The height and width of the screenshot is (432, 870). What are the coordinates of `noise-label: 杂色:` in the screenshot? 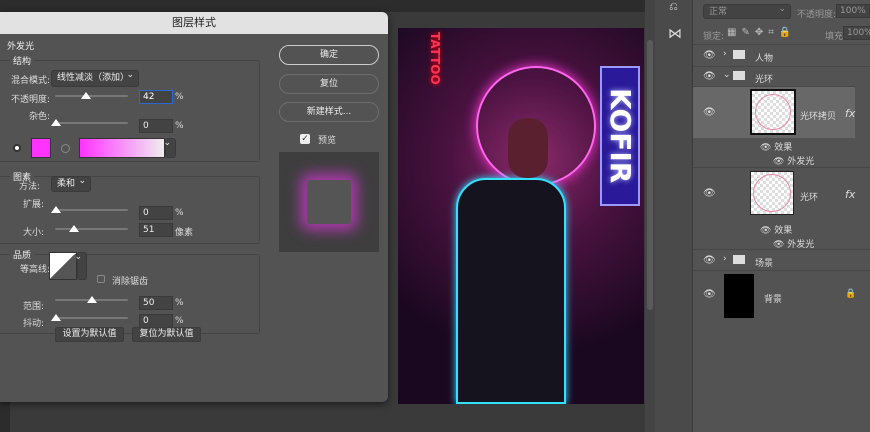 It's located at (39, 117).